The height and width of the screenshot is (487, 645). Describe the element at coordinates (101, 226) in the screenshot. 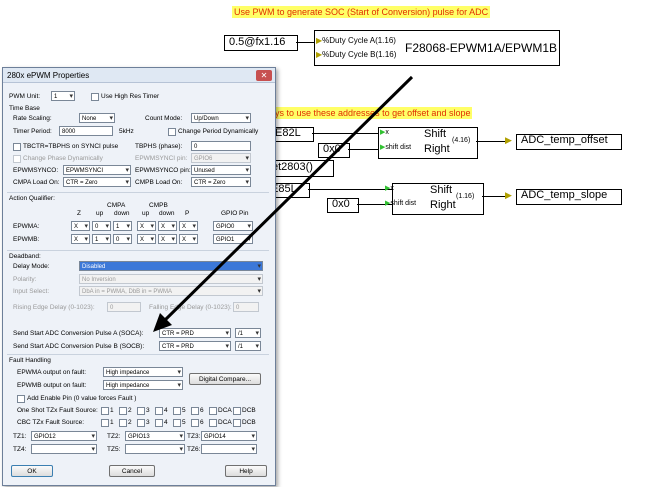

I see `epwma-cmpa-up-select: 0` at that location.